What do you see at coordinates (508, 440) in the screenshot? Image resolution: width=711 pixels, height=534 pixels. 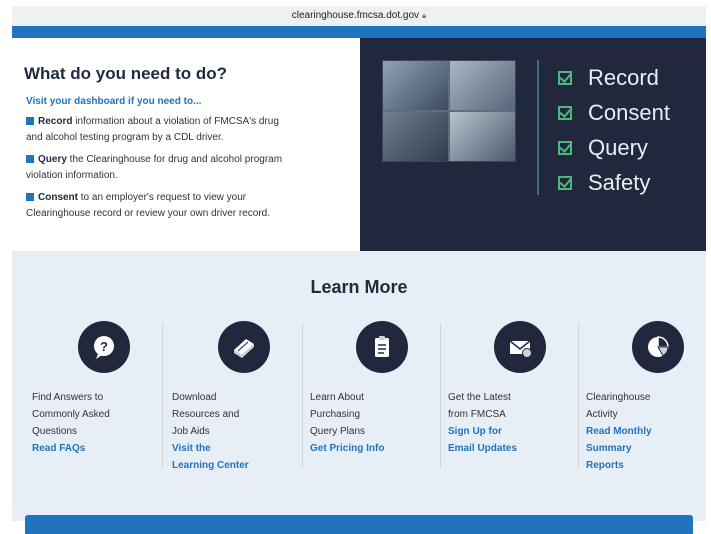 I see `email-signup-link: Sign Up for Email Updates` at bounding box center [508, 440].